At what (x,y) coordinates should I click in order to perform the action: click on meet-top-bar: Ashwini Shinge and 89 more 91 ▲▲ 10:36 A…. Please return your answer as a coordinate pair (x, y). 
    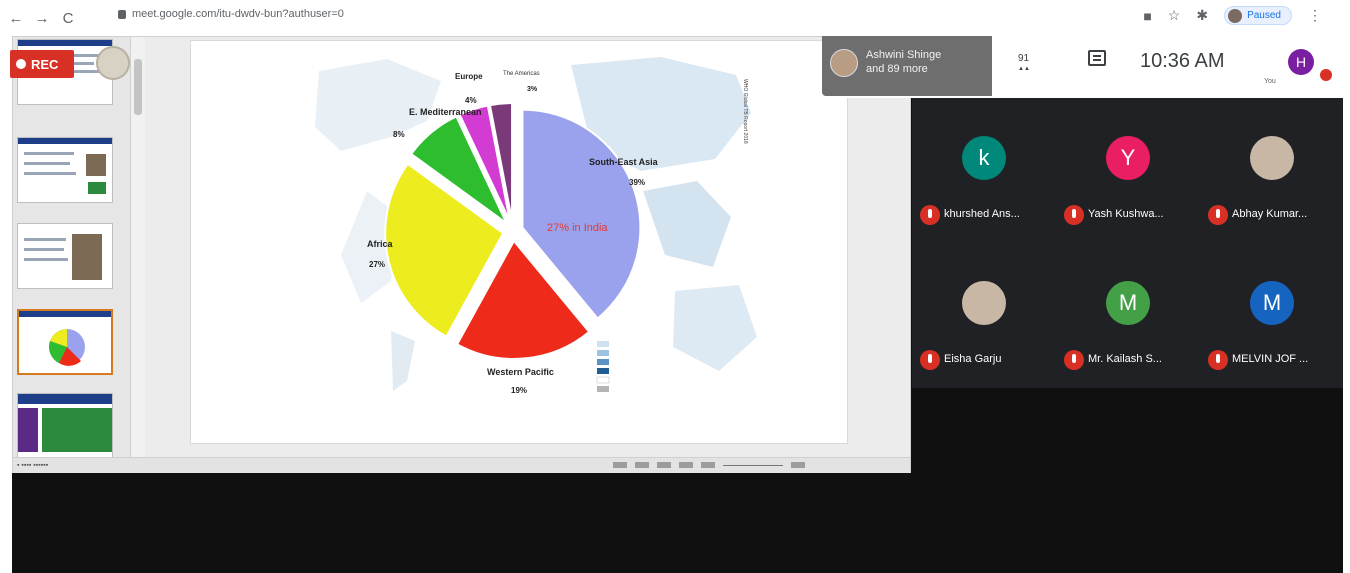
    Looking at the image, I should click on (1086, 67).